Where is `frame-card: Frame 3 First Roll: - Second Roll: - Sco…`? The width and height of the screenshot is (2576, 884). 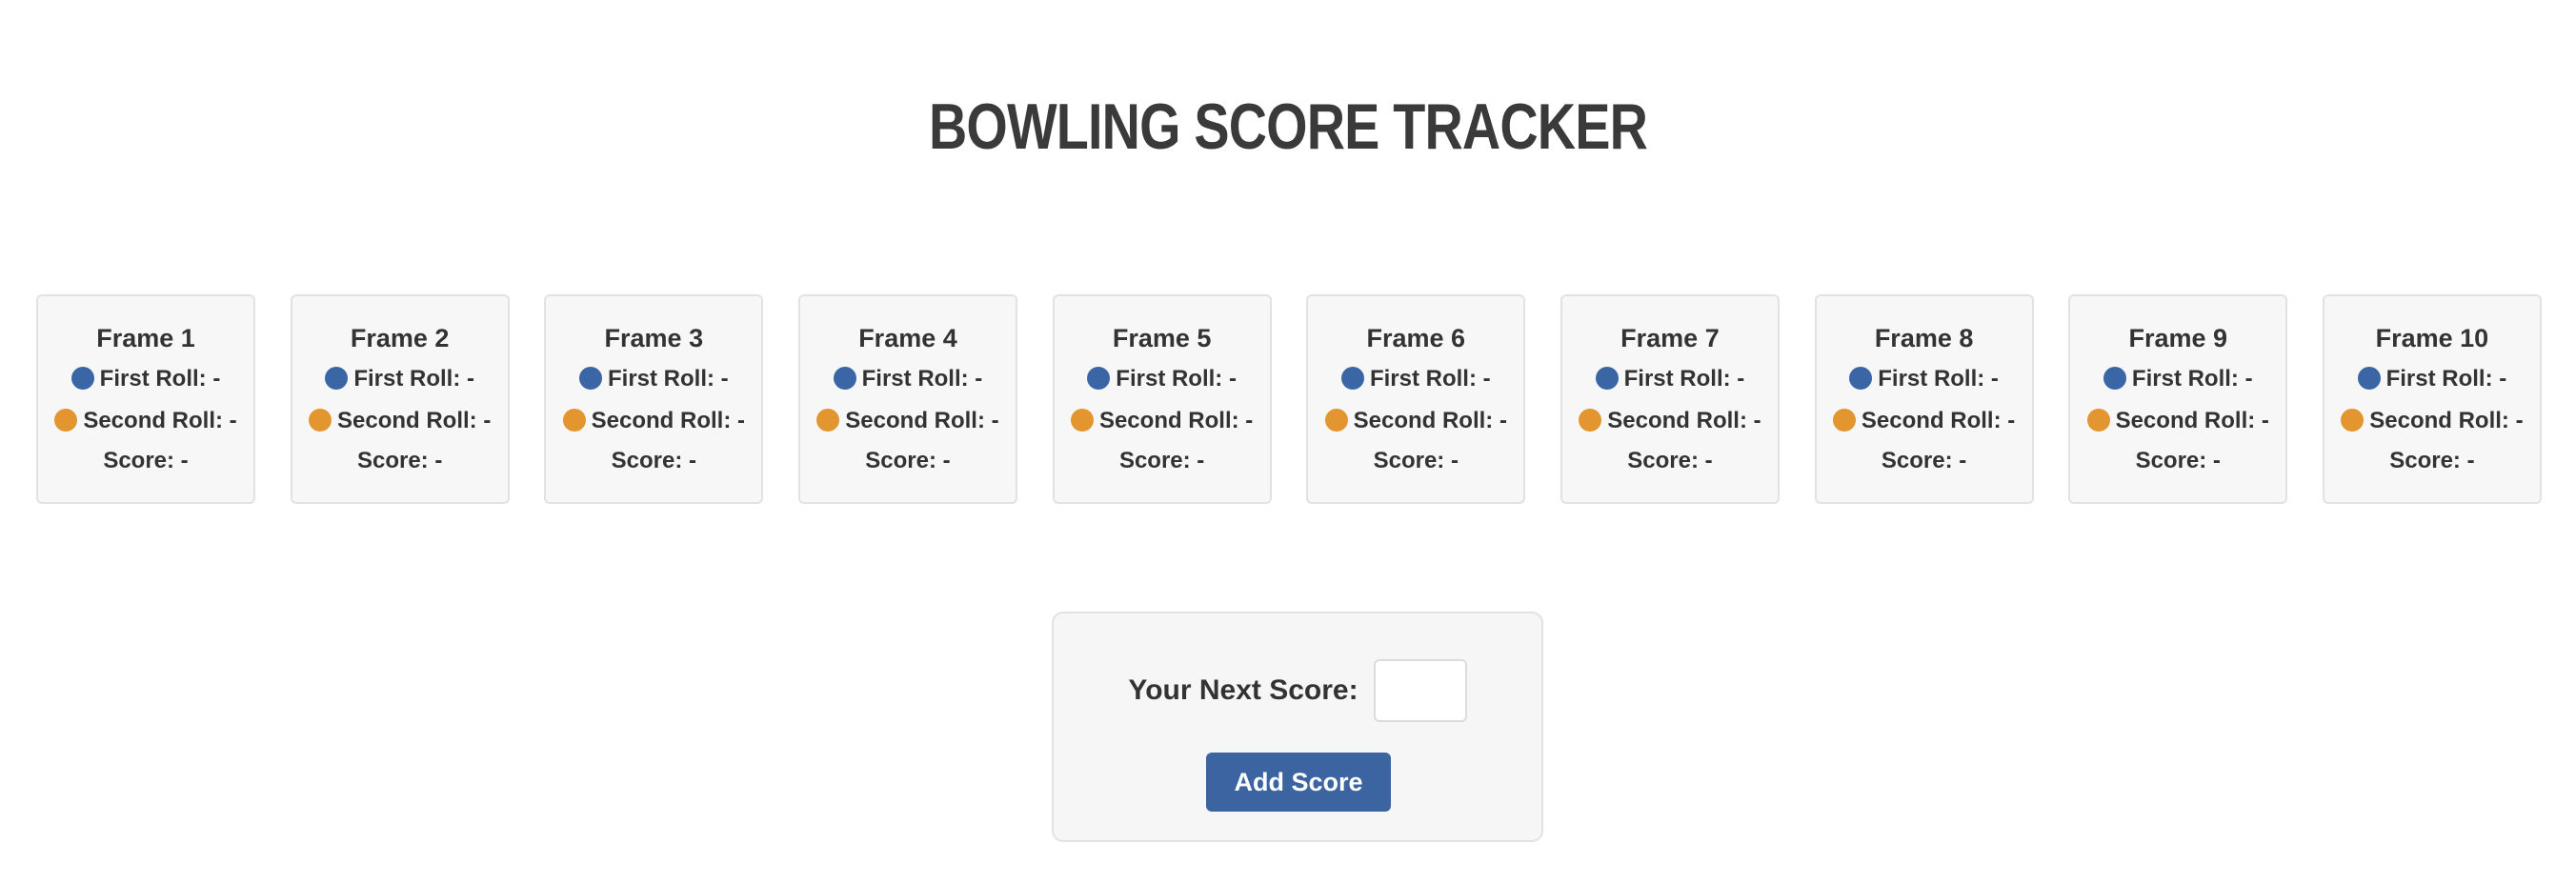
frame-card: Frame 3 First Roll: - Second Roll: - Sco… is located at coordinates (654, 399).